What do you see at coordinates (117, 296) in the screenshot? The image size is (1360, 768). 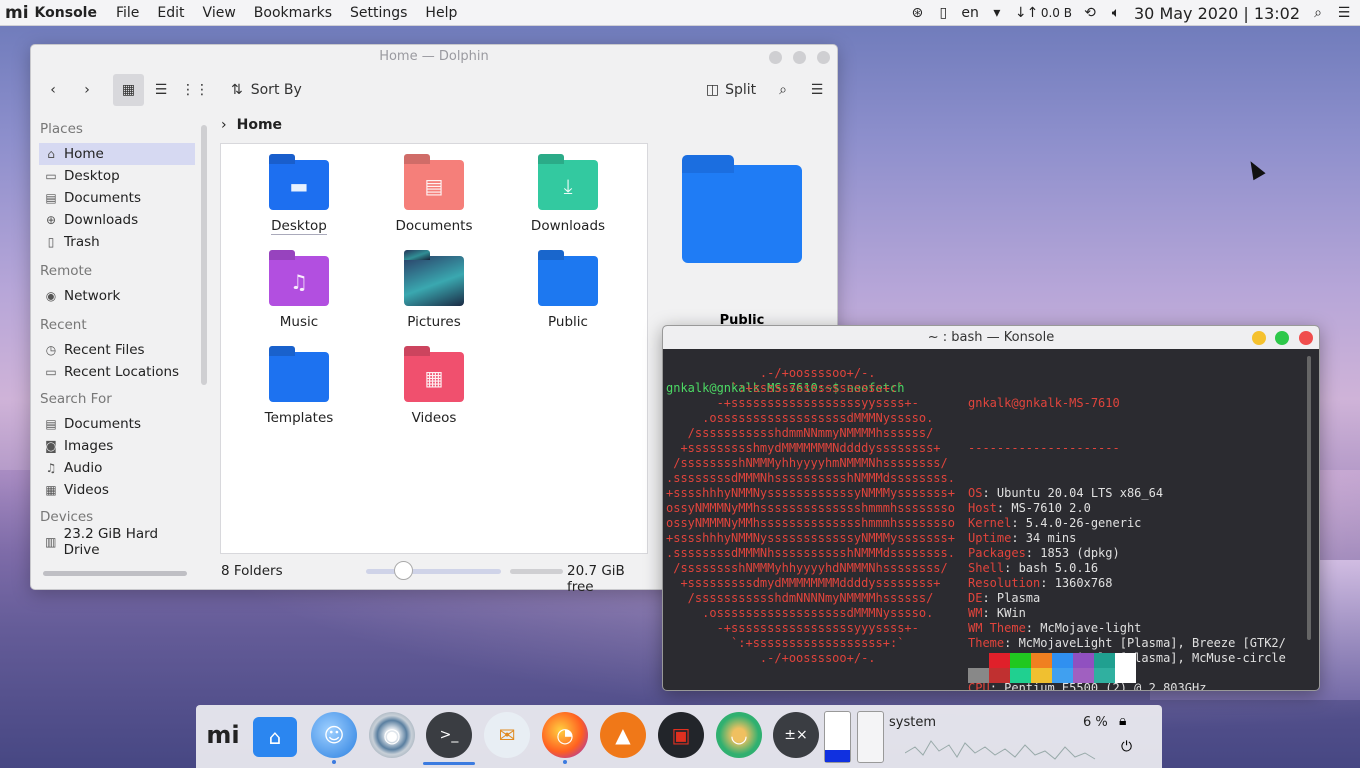 I see `place-network: ◉ Network` at bounding box center [117, 296].